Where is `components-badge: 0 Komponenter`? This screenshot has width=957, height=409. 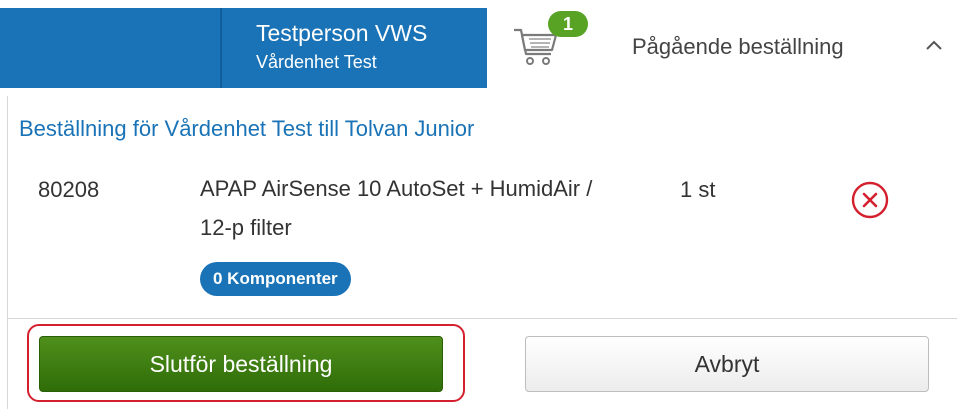 components-badge: 0 Komponenter is located at coordinates (275, 279).